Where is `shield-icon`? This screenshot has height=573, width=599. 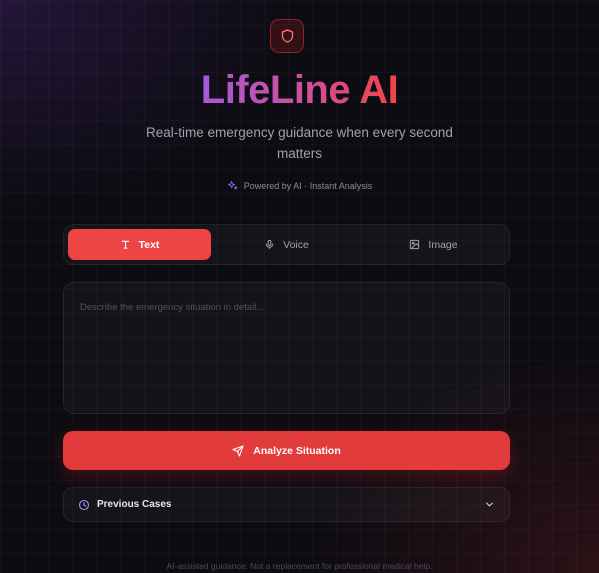 shield-icon is located at coordinates (287, 36).